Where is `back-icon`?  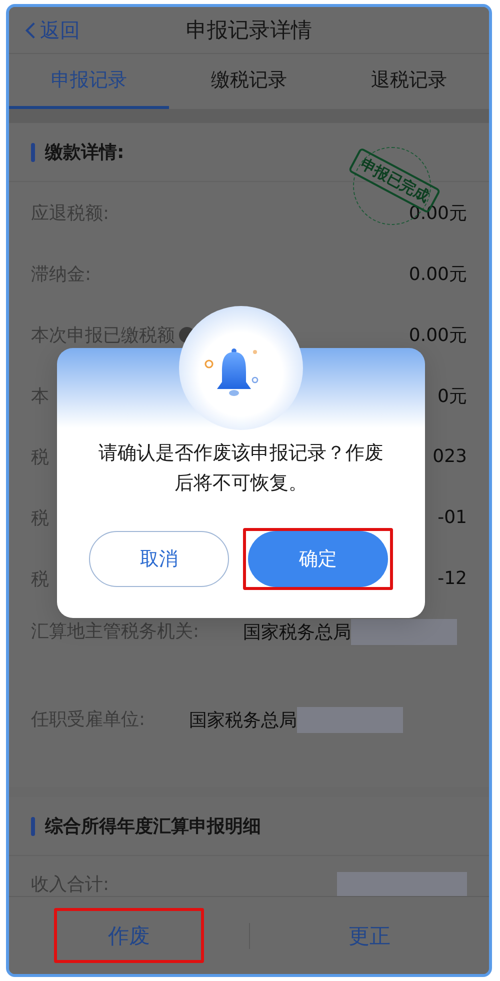 back-icon is located at coordinates (30, 30).